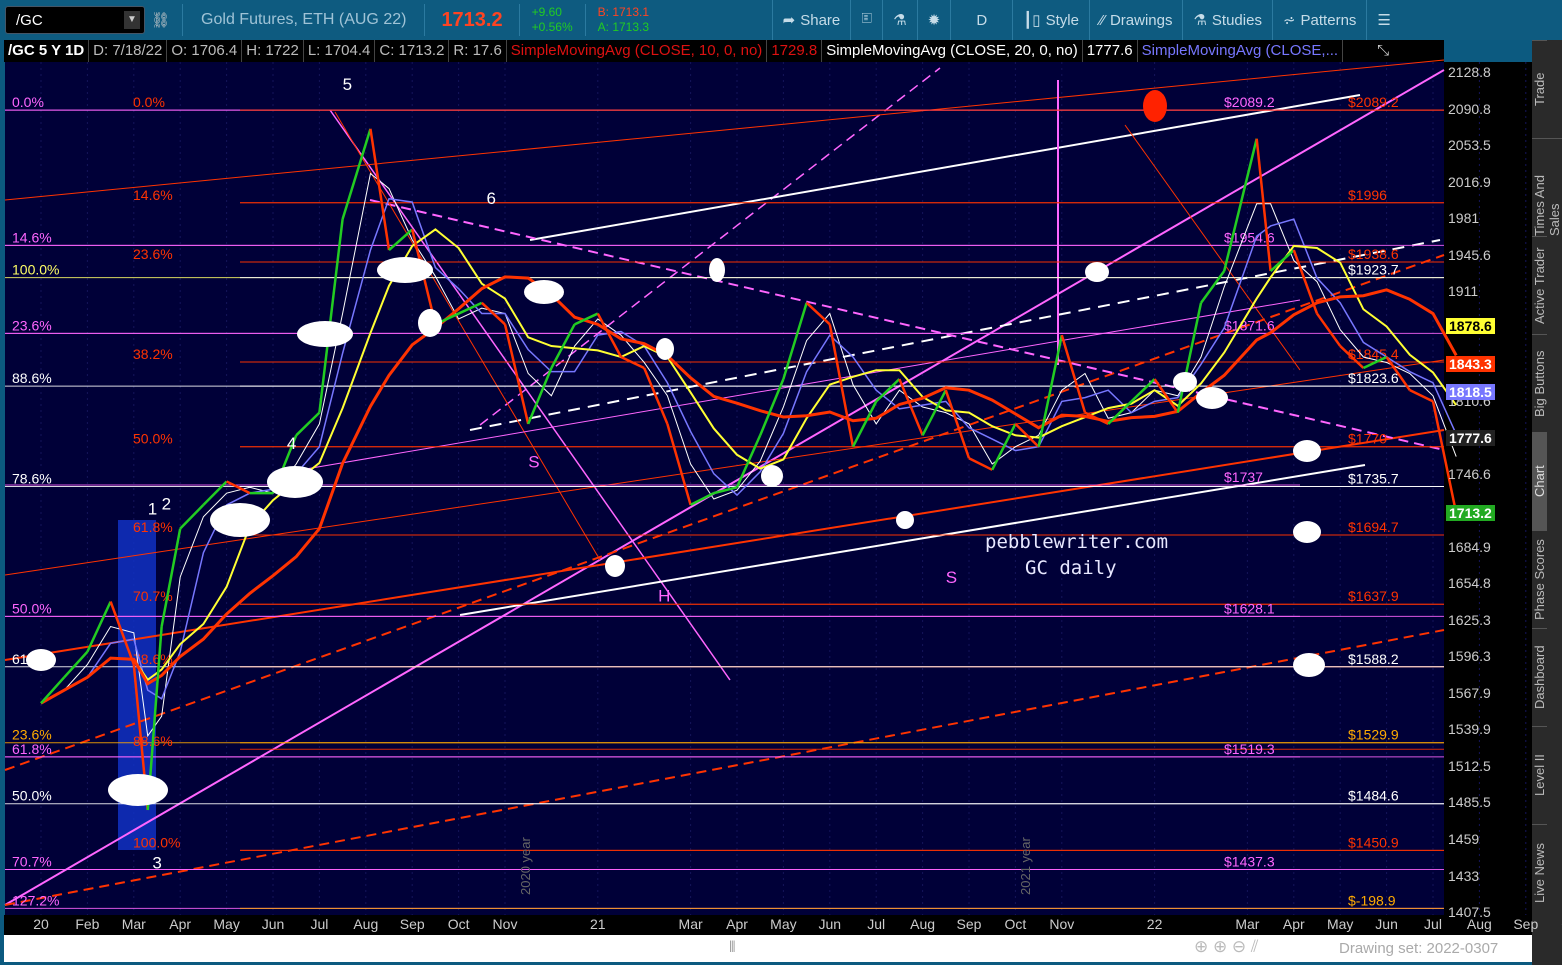 The height and width of the screenshot is (965, 1562). I want to click on fib-level-label: $1923.7, so click(1373, 270).